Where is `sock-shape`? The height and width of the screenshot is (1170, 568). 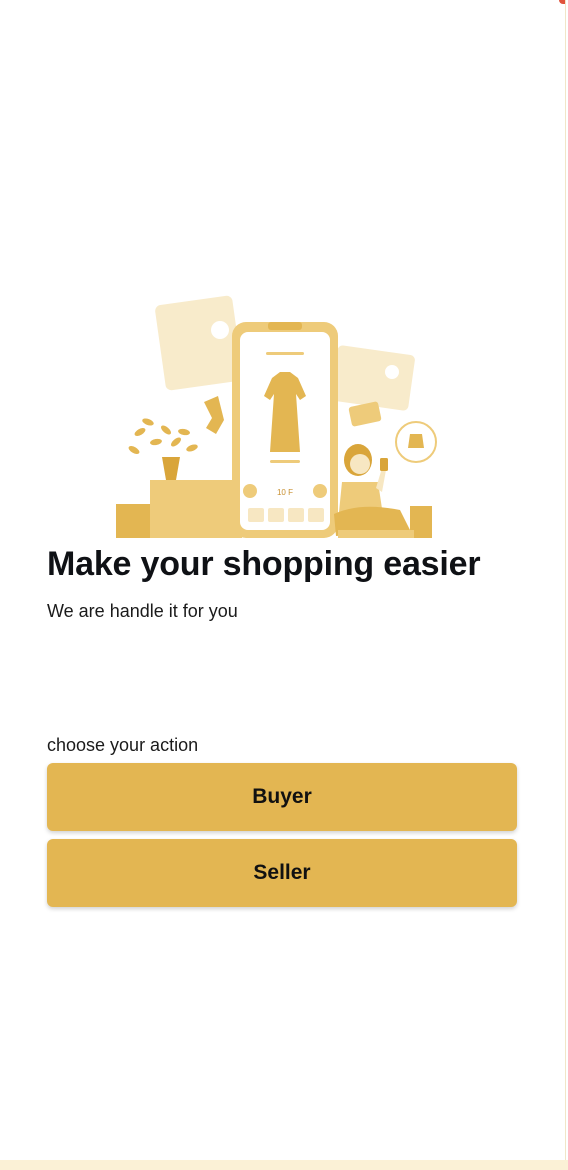
sock-shape is located at coordinates (214, 415).